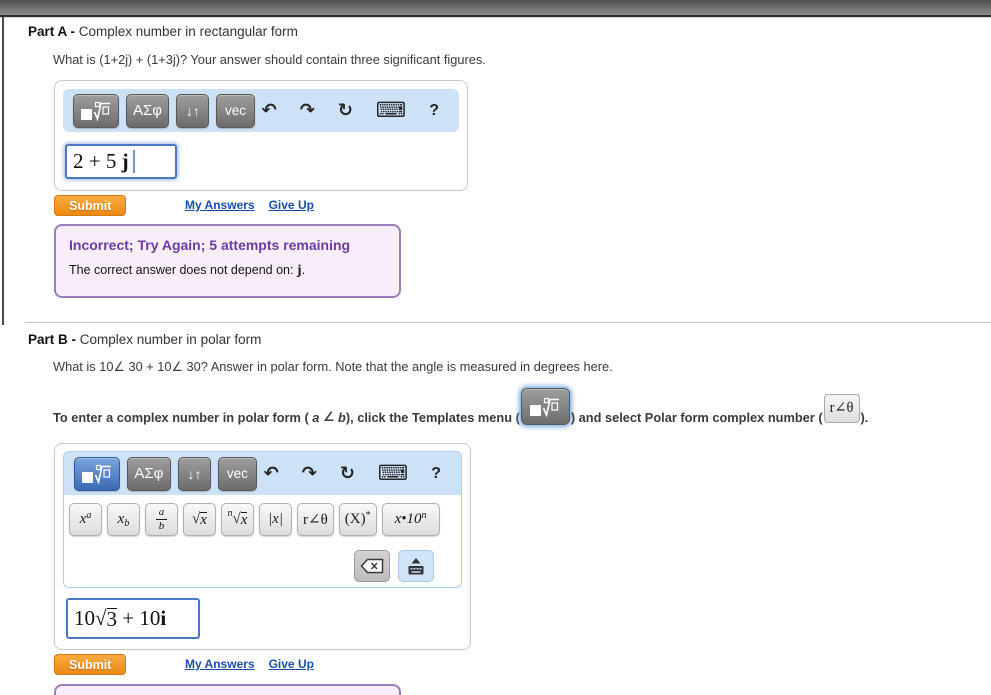 This screenshot has height=695, width=991. What do you see at coordinates (316, 417) in the screenshot?
I see `instruction-var-a: a` at bounding box center [316, 417].